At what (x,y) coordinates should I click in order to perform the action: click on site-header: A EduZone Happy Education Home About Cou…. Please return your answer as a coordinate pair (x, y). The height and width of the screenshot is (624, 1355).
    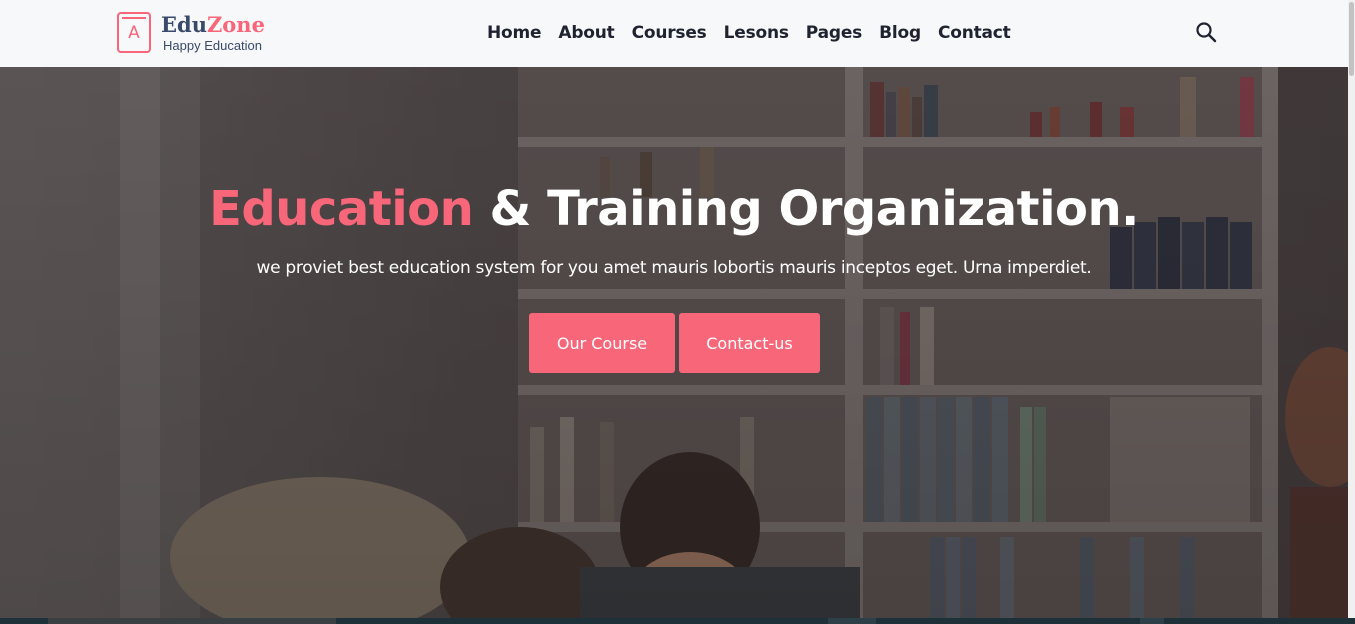
    Looking at the image, I should click on (674, 33).